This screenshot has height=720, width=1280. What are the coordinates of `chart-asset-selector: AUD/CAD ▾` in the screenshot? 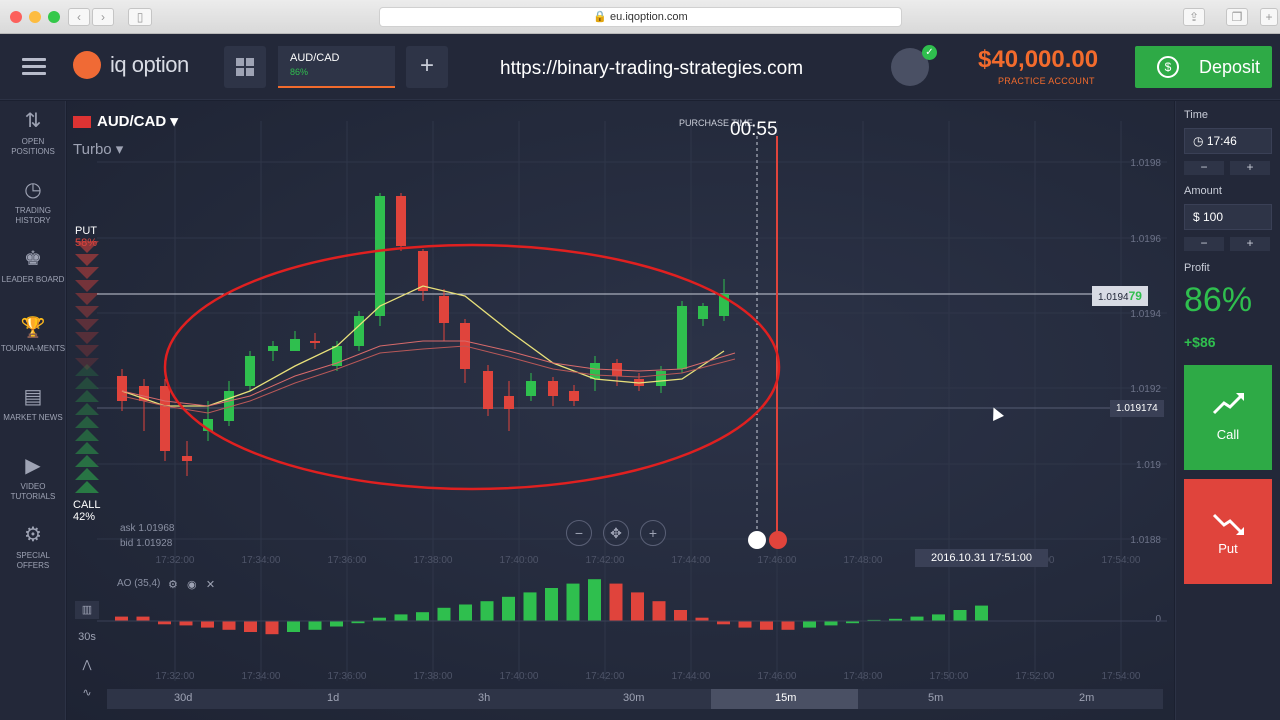 It's located at (125, 121).